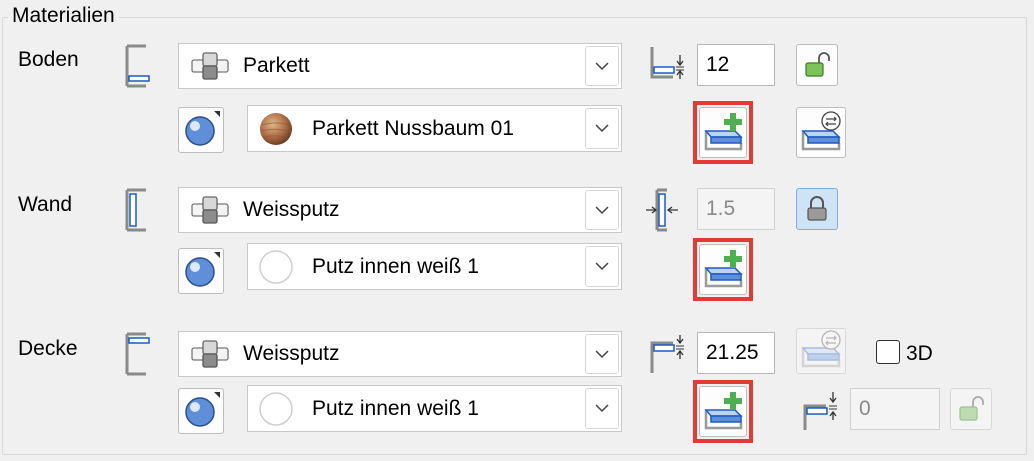 This screenshot has width=1034, height=461. I want to click on material-value: Parkett, so click(276, 65).